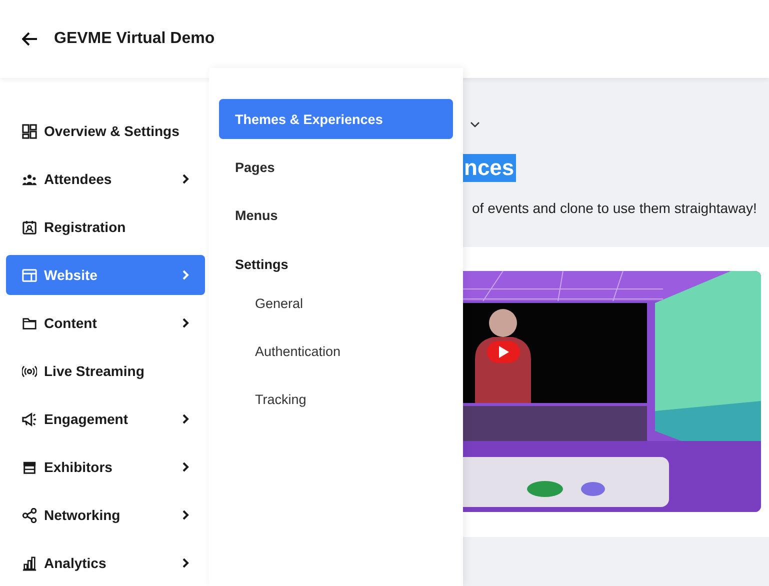 This screenshot has height=586, width=769. I want to click on sidebar-item: Content, so click(105, 323).